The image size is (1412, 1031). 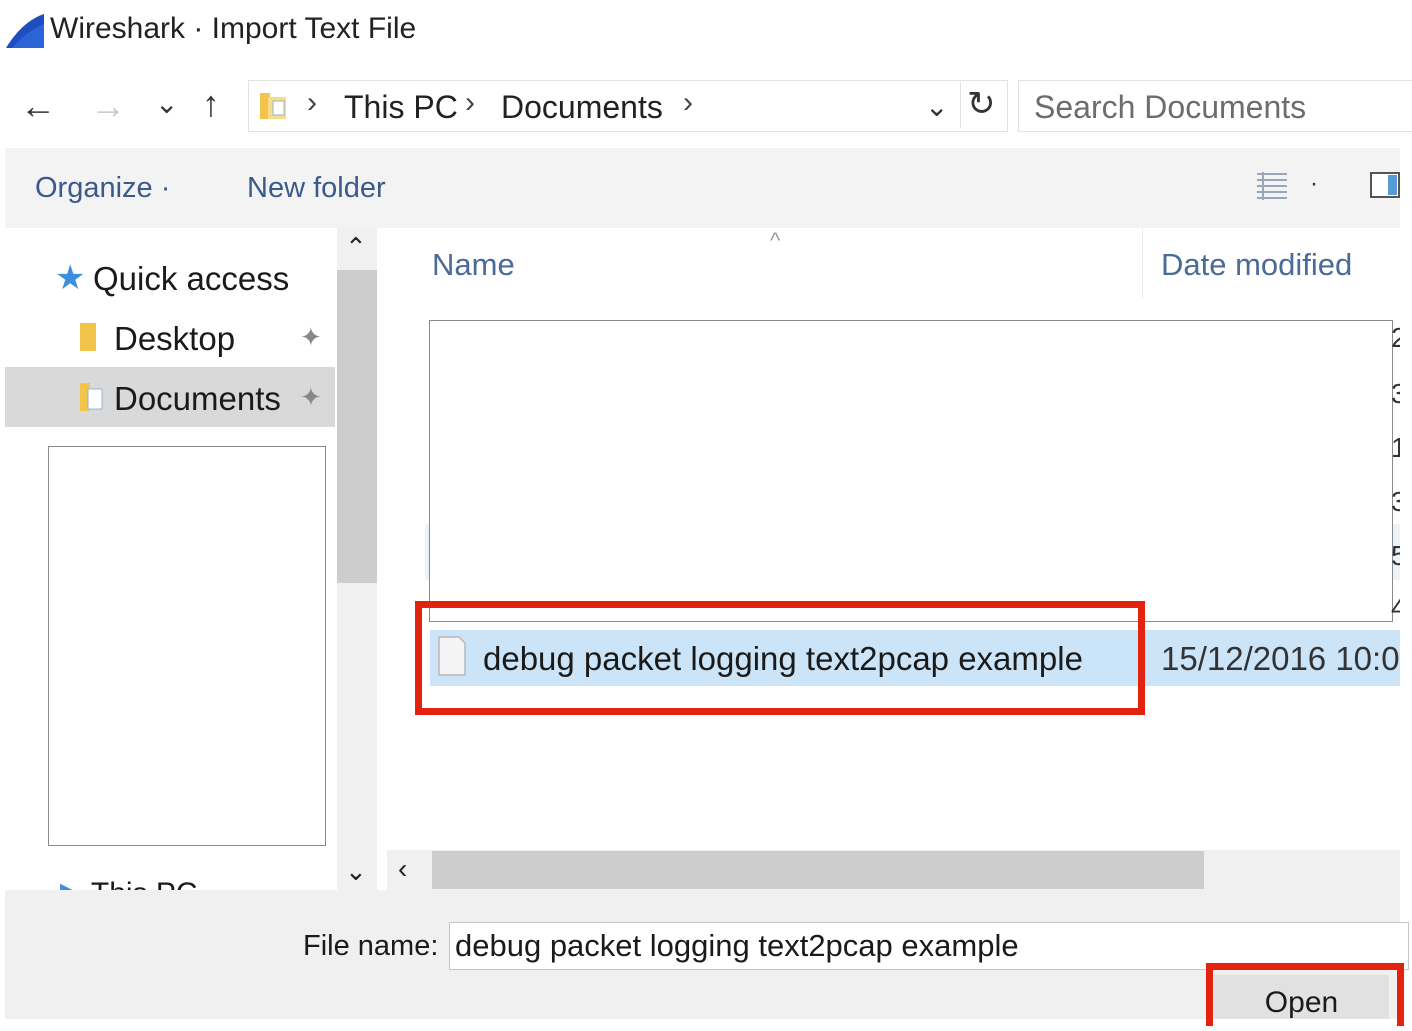 What do you see at coordinates (1395, 555) in the screenshot?
I see `list-item-edge: 5` at bounding box center [1395, 555].